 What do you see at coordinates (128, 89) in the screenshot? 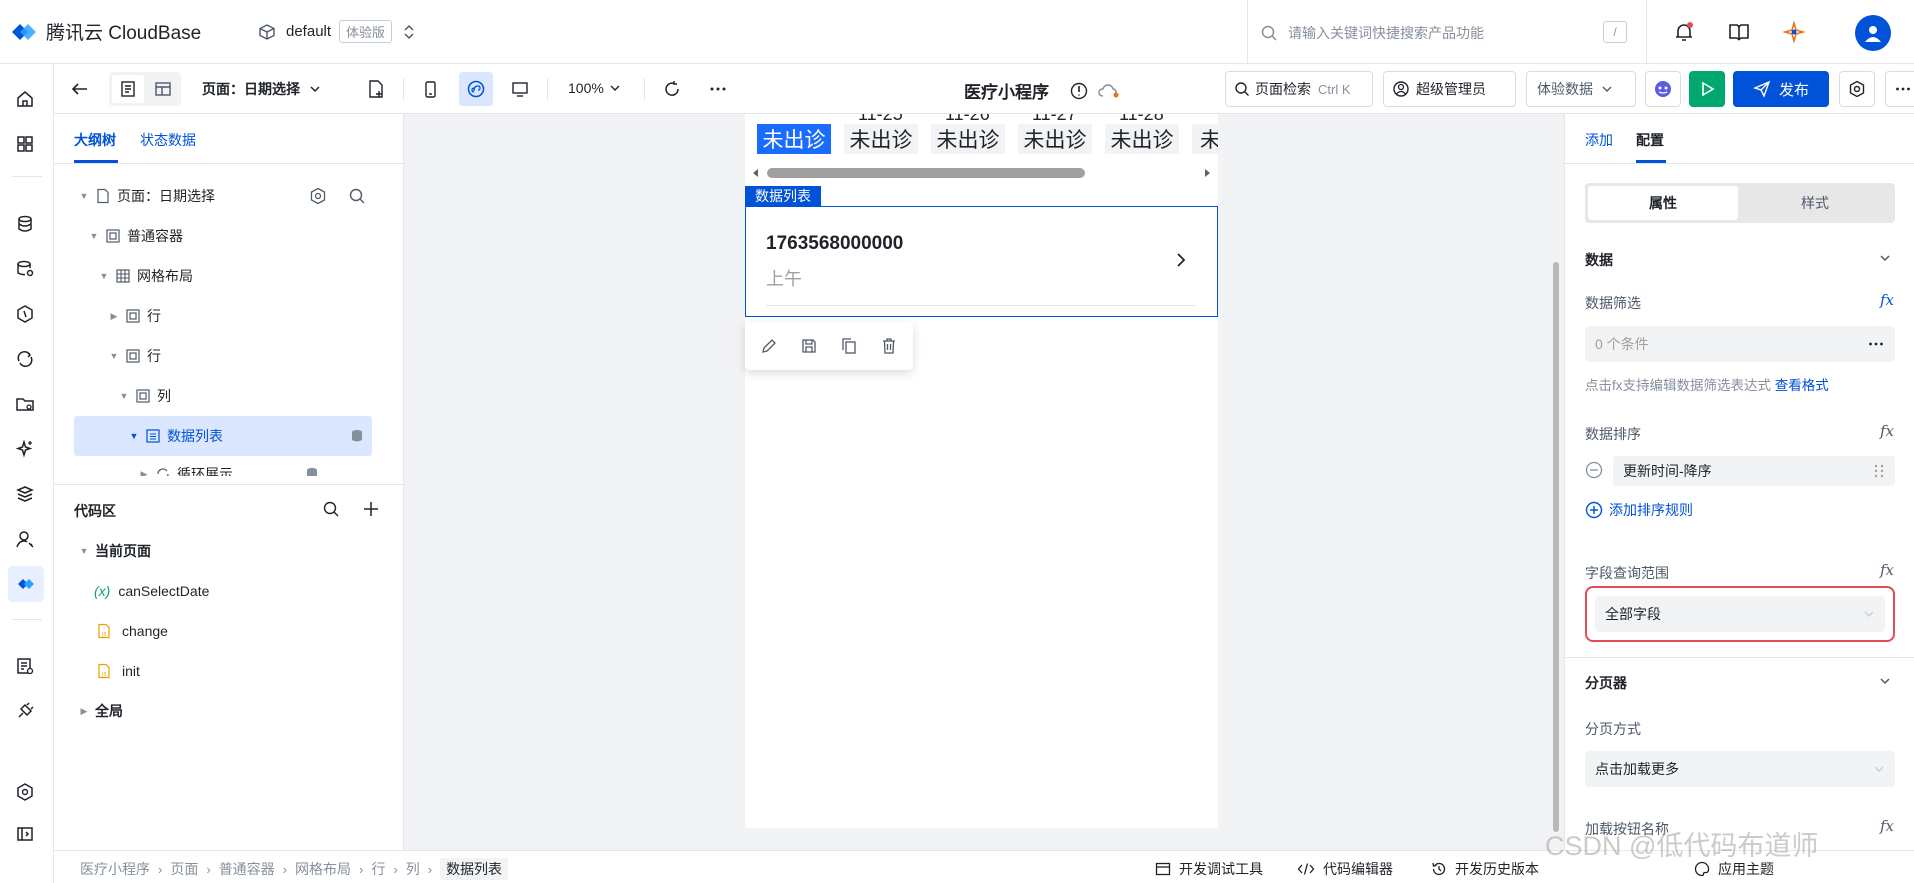
I see `outline-view-button` at bounding box center [128, 89].